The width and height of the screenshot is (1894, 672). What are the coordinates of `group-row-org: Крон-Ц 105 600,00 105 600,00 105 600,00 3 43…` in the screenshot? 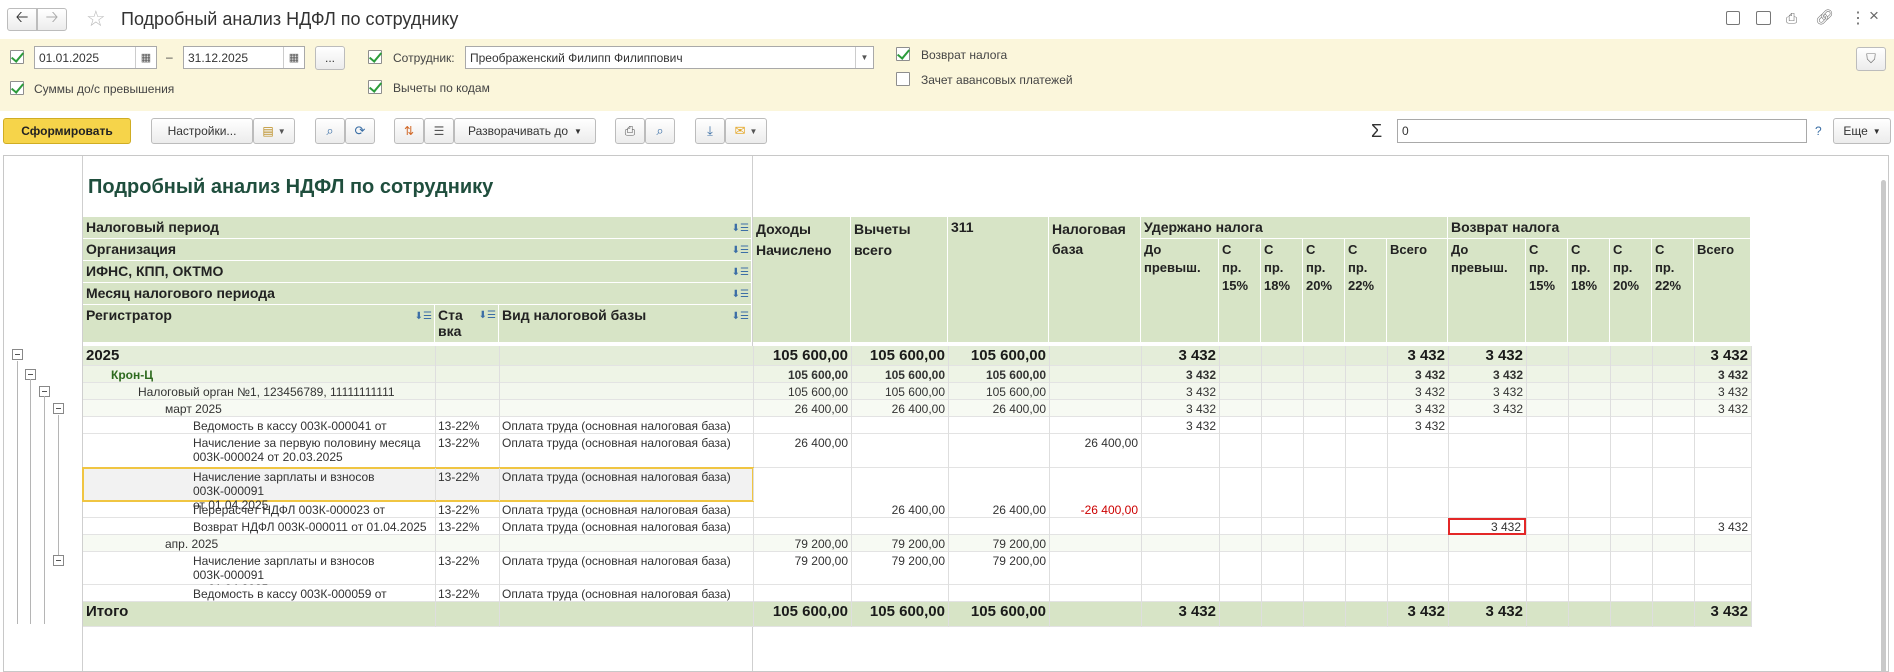 It's located at (917, 374).